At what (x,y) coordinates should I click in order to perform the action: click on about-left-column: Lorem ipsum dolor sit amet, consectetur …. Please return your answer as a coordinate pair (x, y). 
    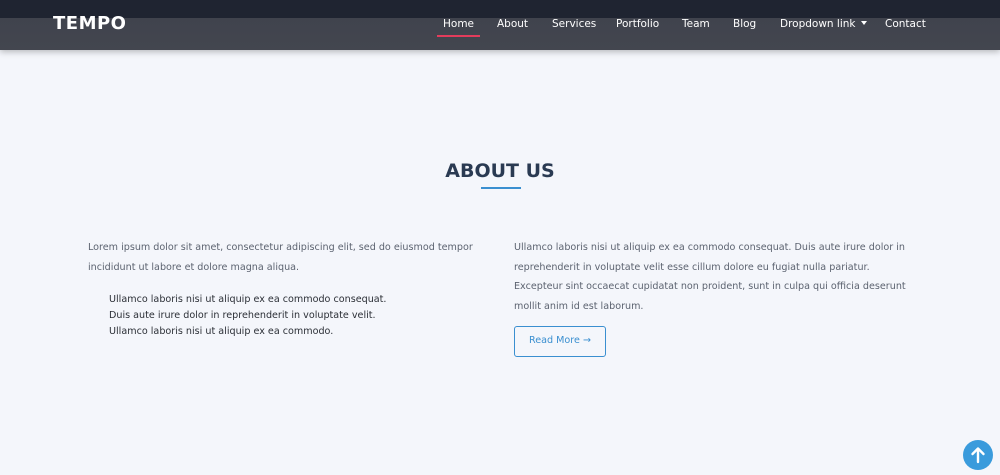
    Looking at the image, I should click on (283, 289).